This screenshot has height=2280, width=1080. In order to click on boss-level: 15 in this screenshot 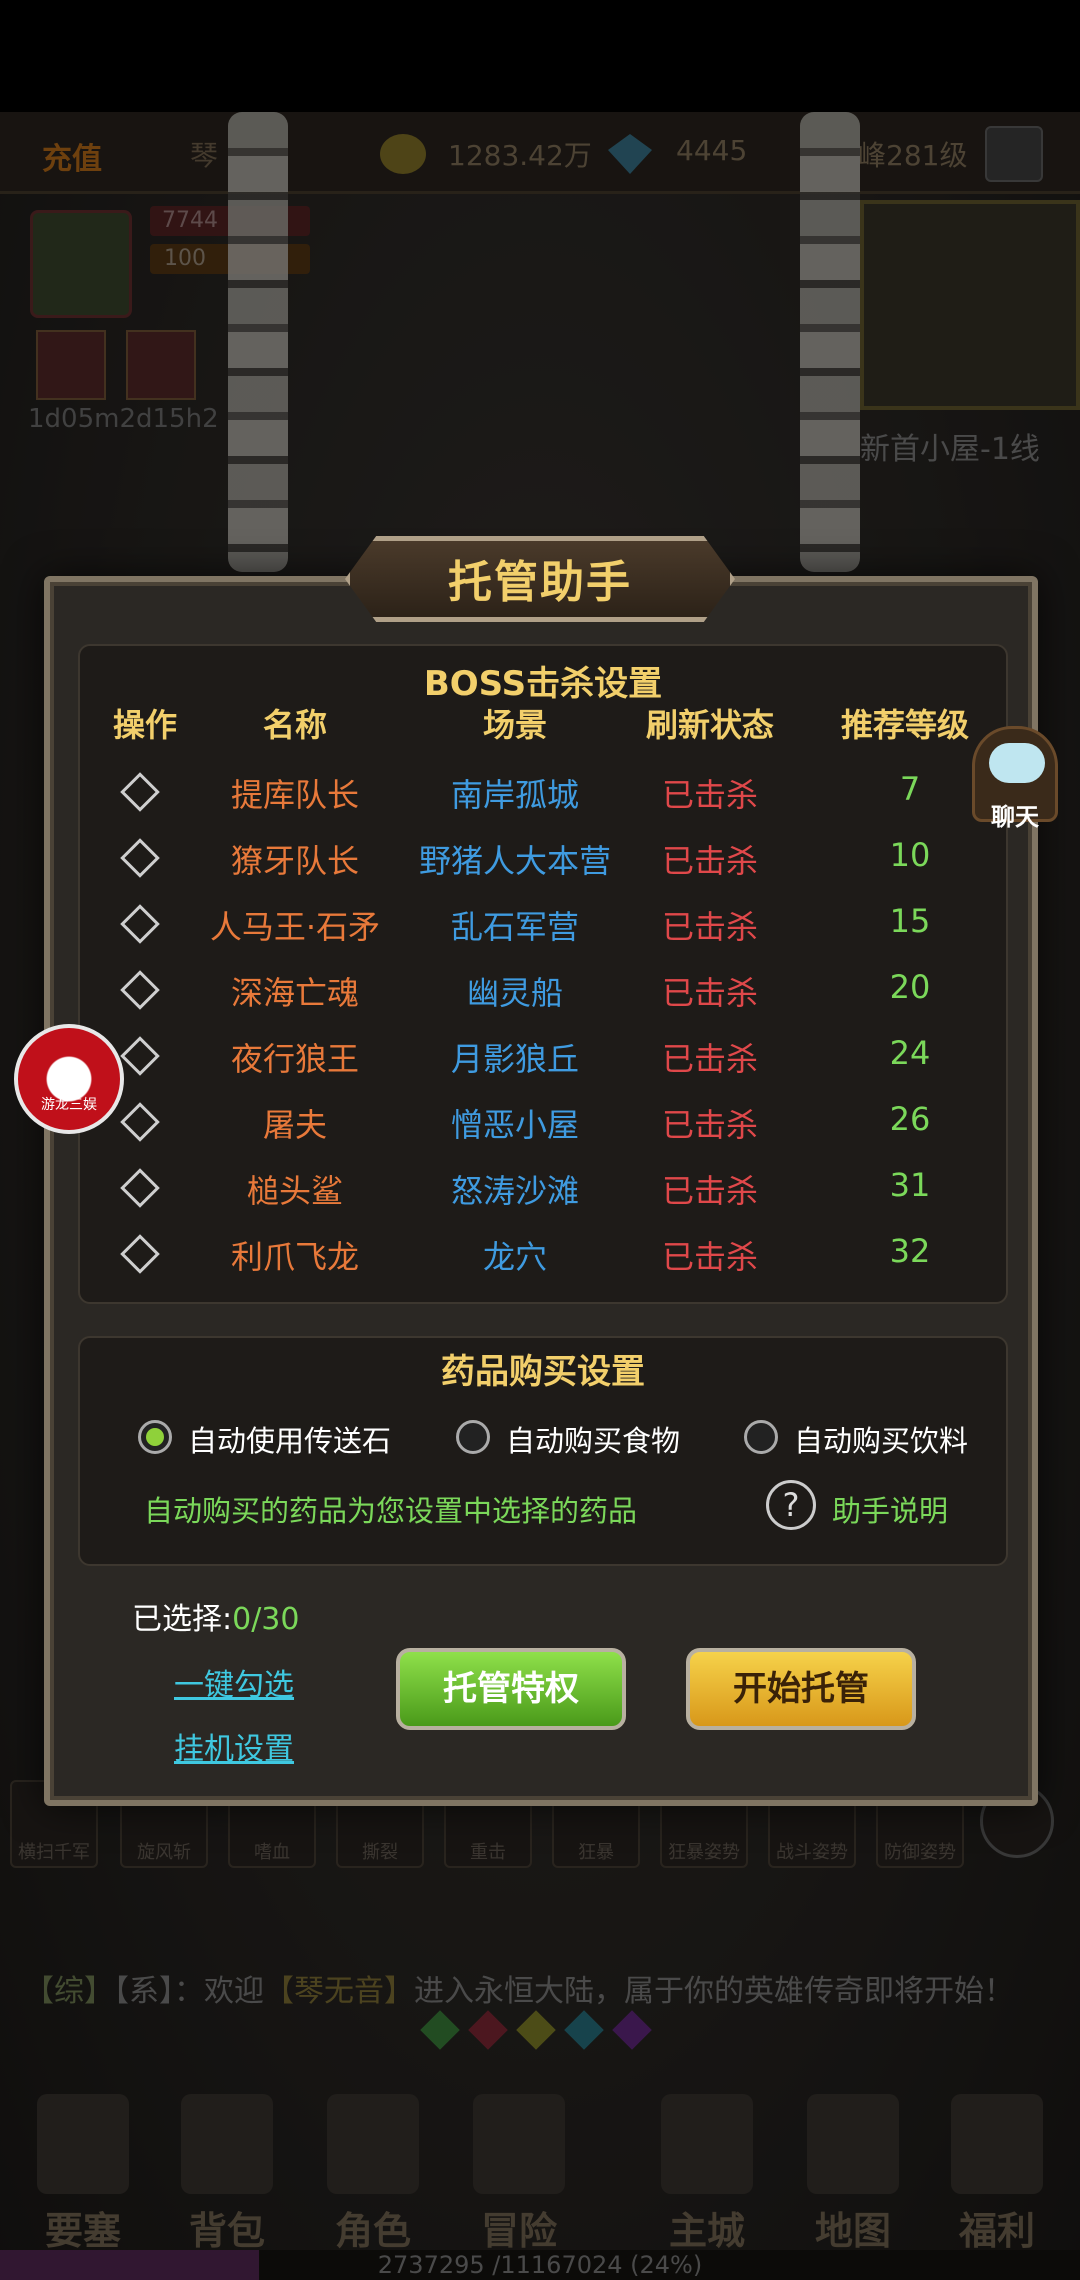, I will do `click(910, 921)`.